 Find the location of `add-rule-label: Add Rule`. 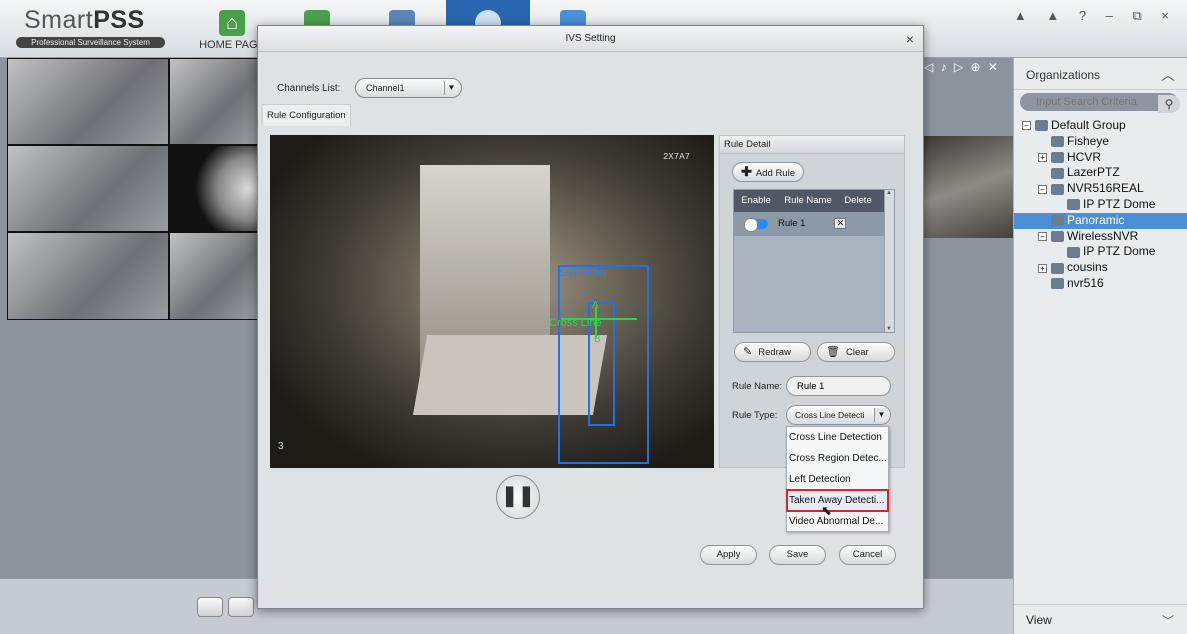

add-rule-label: Add Rule is located at coordinates (775, 173).